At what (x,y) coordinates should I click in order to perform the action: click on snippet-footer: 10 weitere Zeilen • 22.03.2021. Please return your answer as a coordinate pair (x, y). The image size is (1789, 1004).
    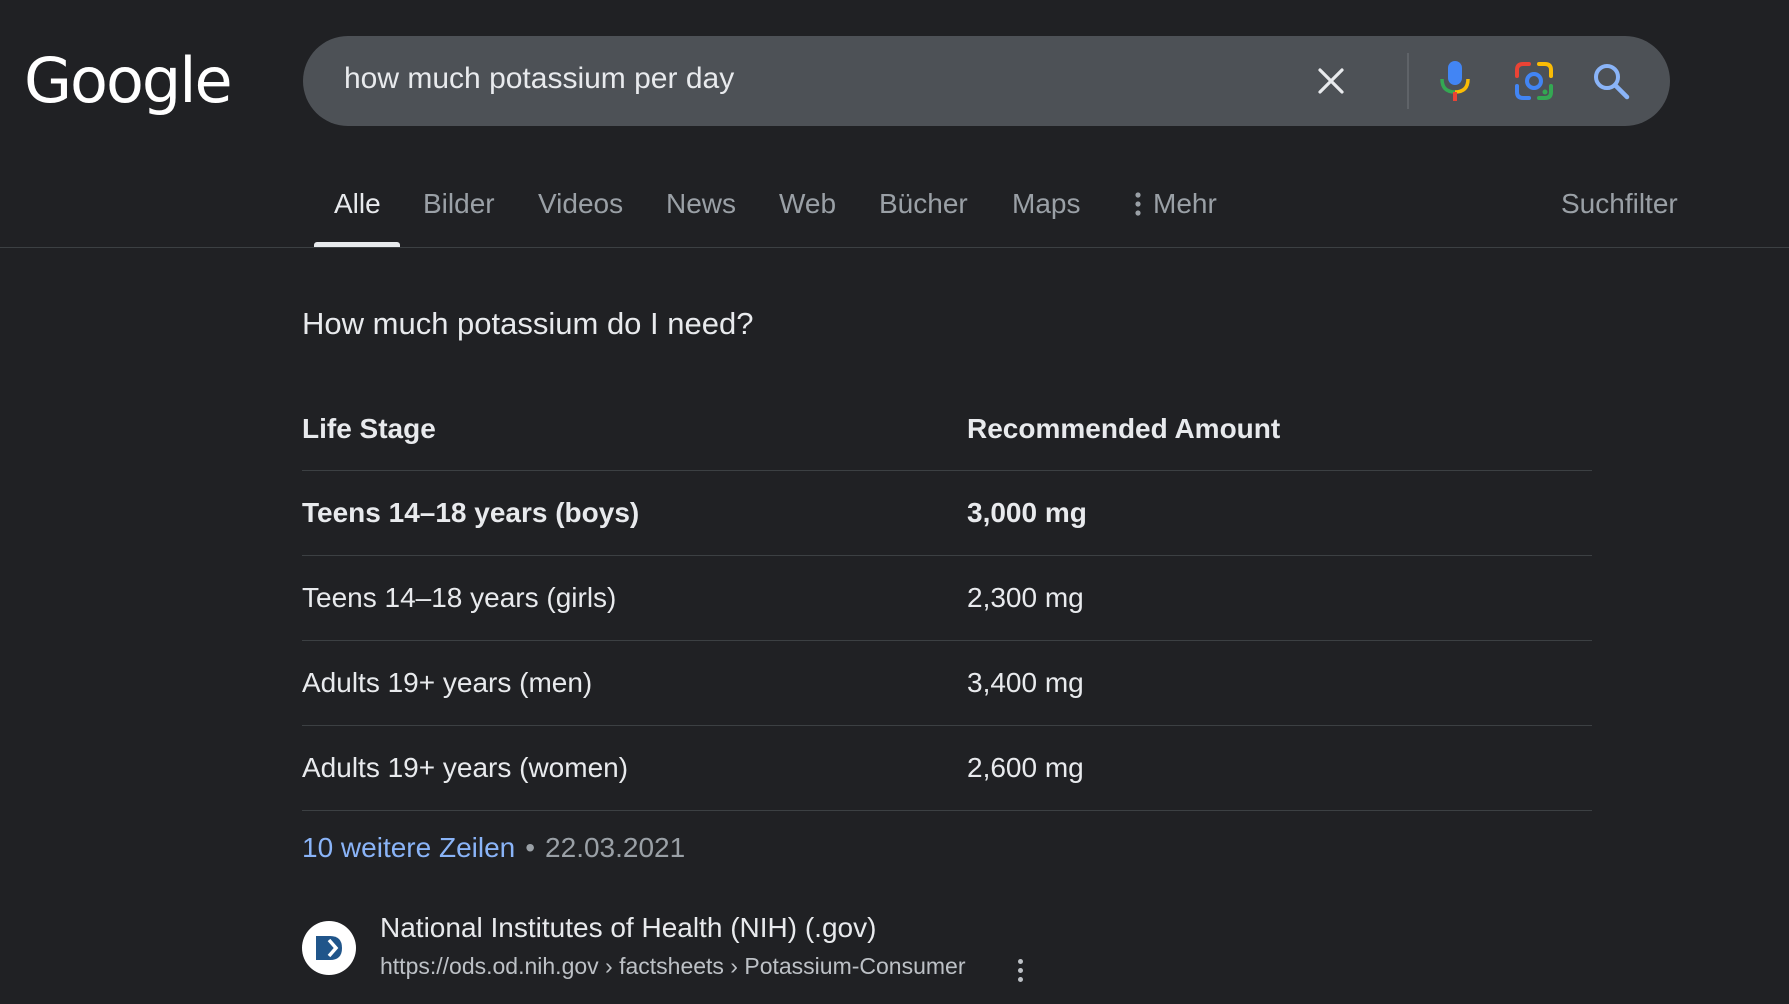
    Looking at the image, I should click on (493, 848).